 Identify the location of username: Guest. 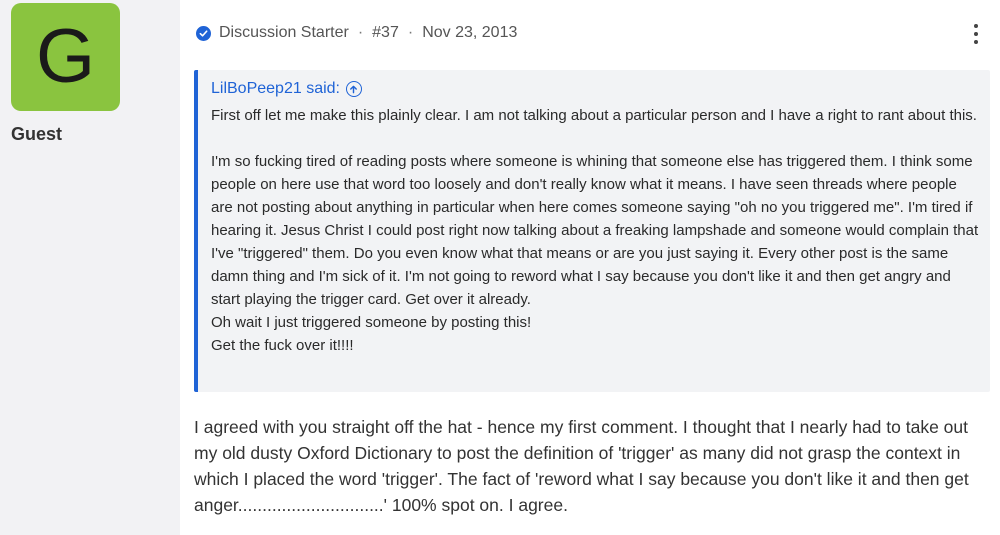
(36, 134).